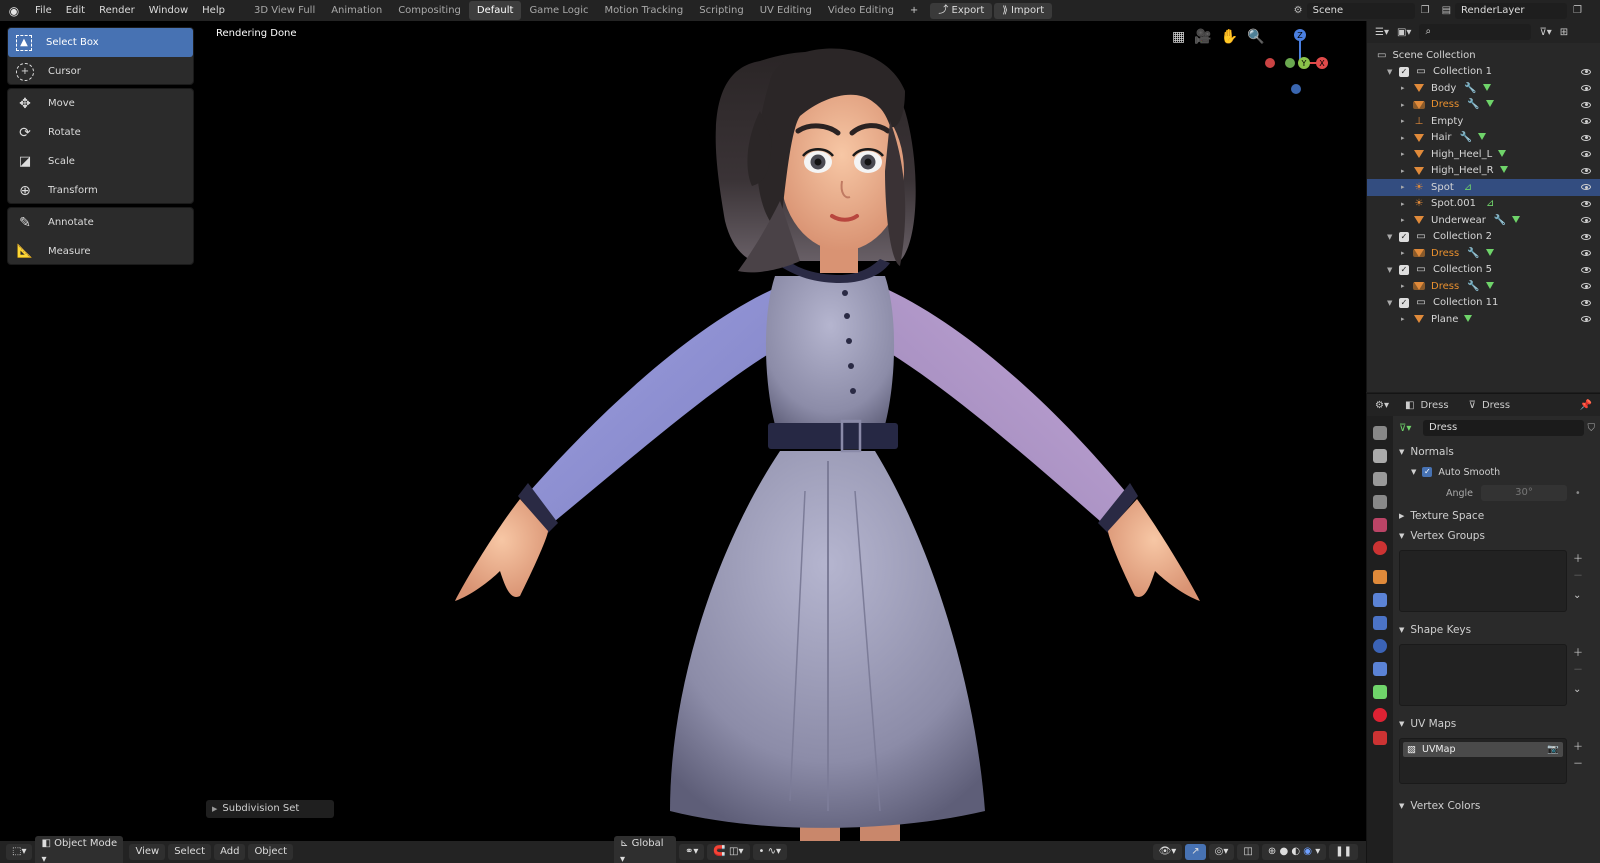  Describe the element at coordinates (692, 852) in the screenshot. I see `pivot-button: ⚭▾` at that location.